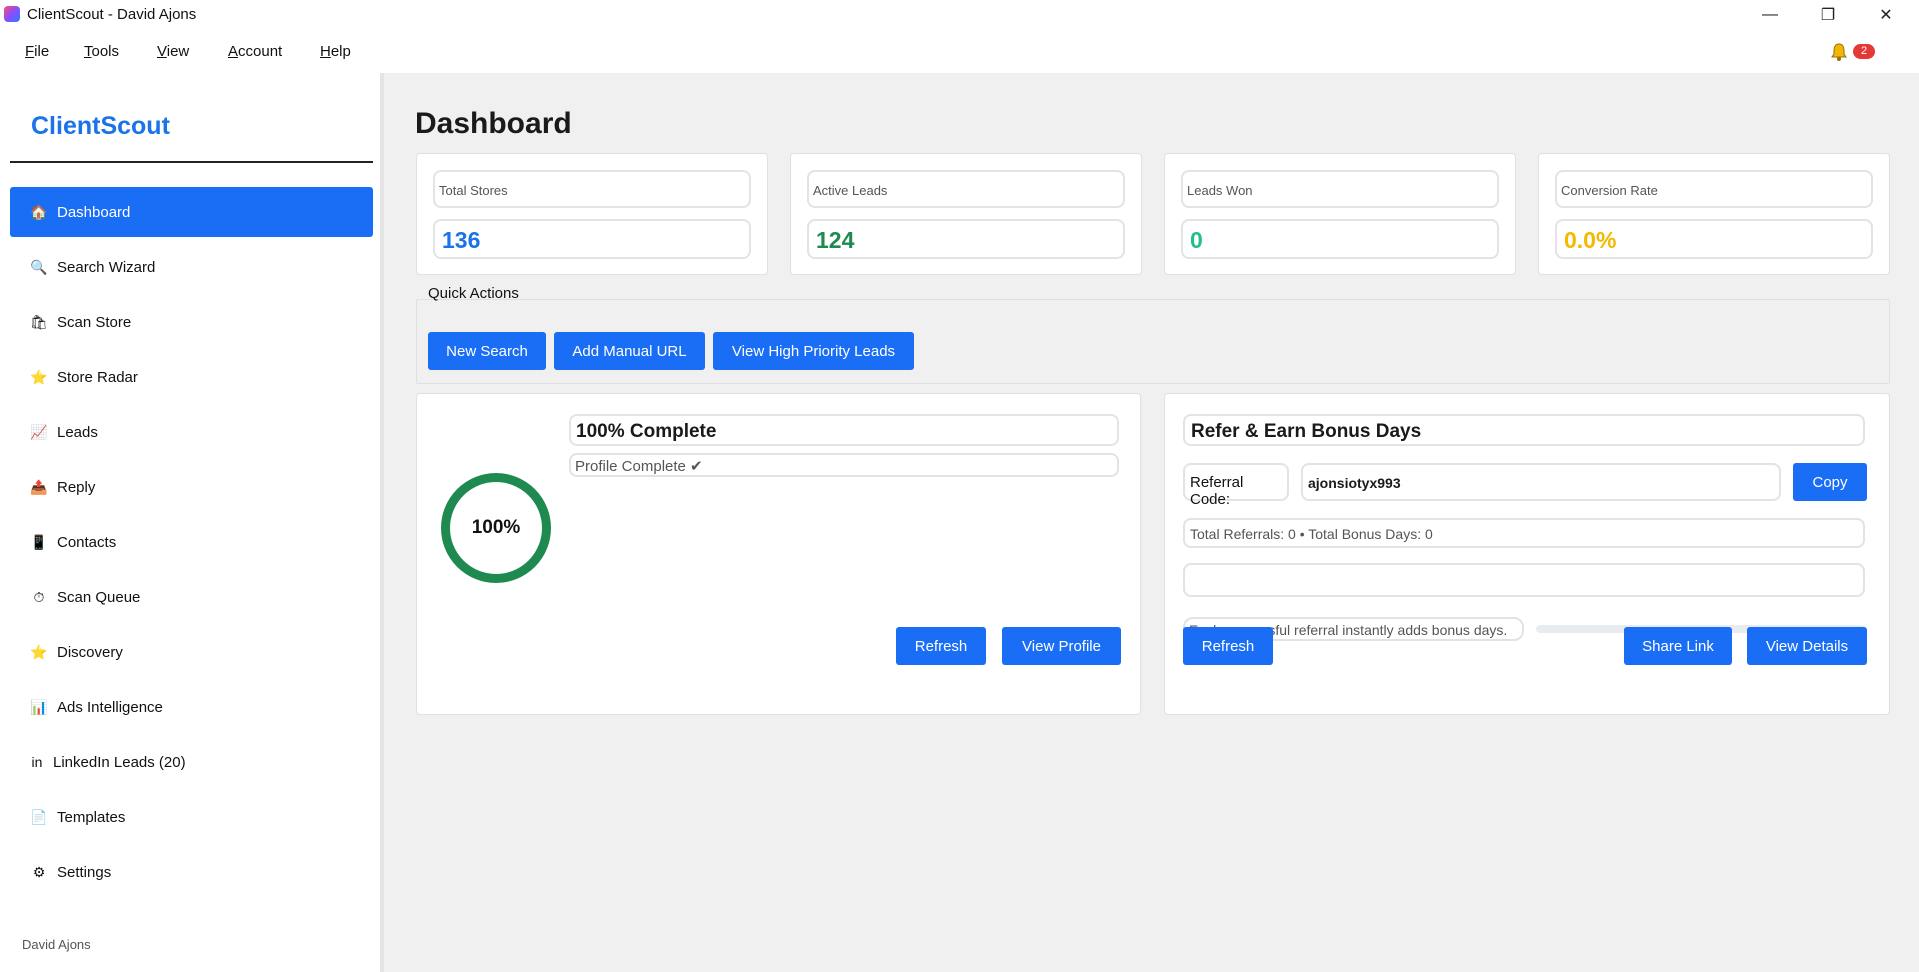 The height and width of the screenshot is (972, 1919). I want to click on menu-help: Help, so click(335, 51).